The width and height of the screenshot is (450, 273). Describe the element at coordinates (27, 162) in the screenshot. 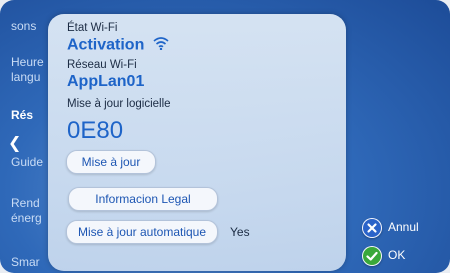

I see `menu-item-guide: Guide` at that location.